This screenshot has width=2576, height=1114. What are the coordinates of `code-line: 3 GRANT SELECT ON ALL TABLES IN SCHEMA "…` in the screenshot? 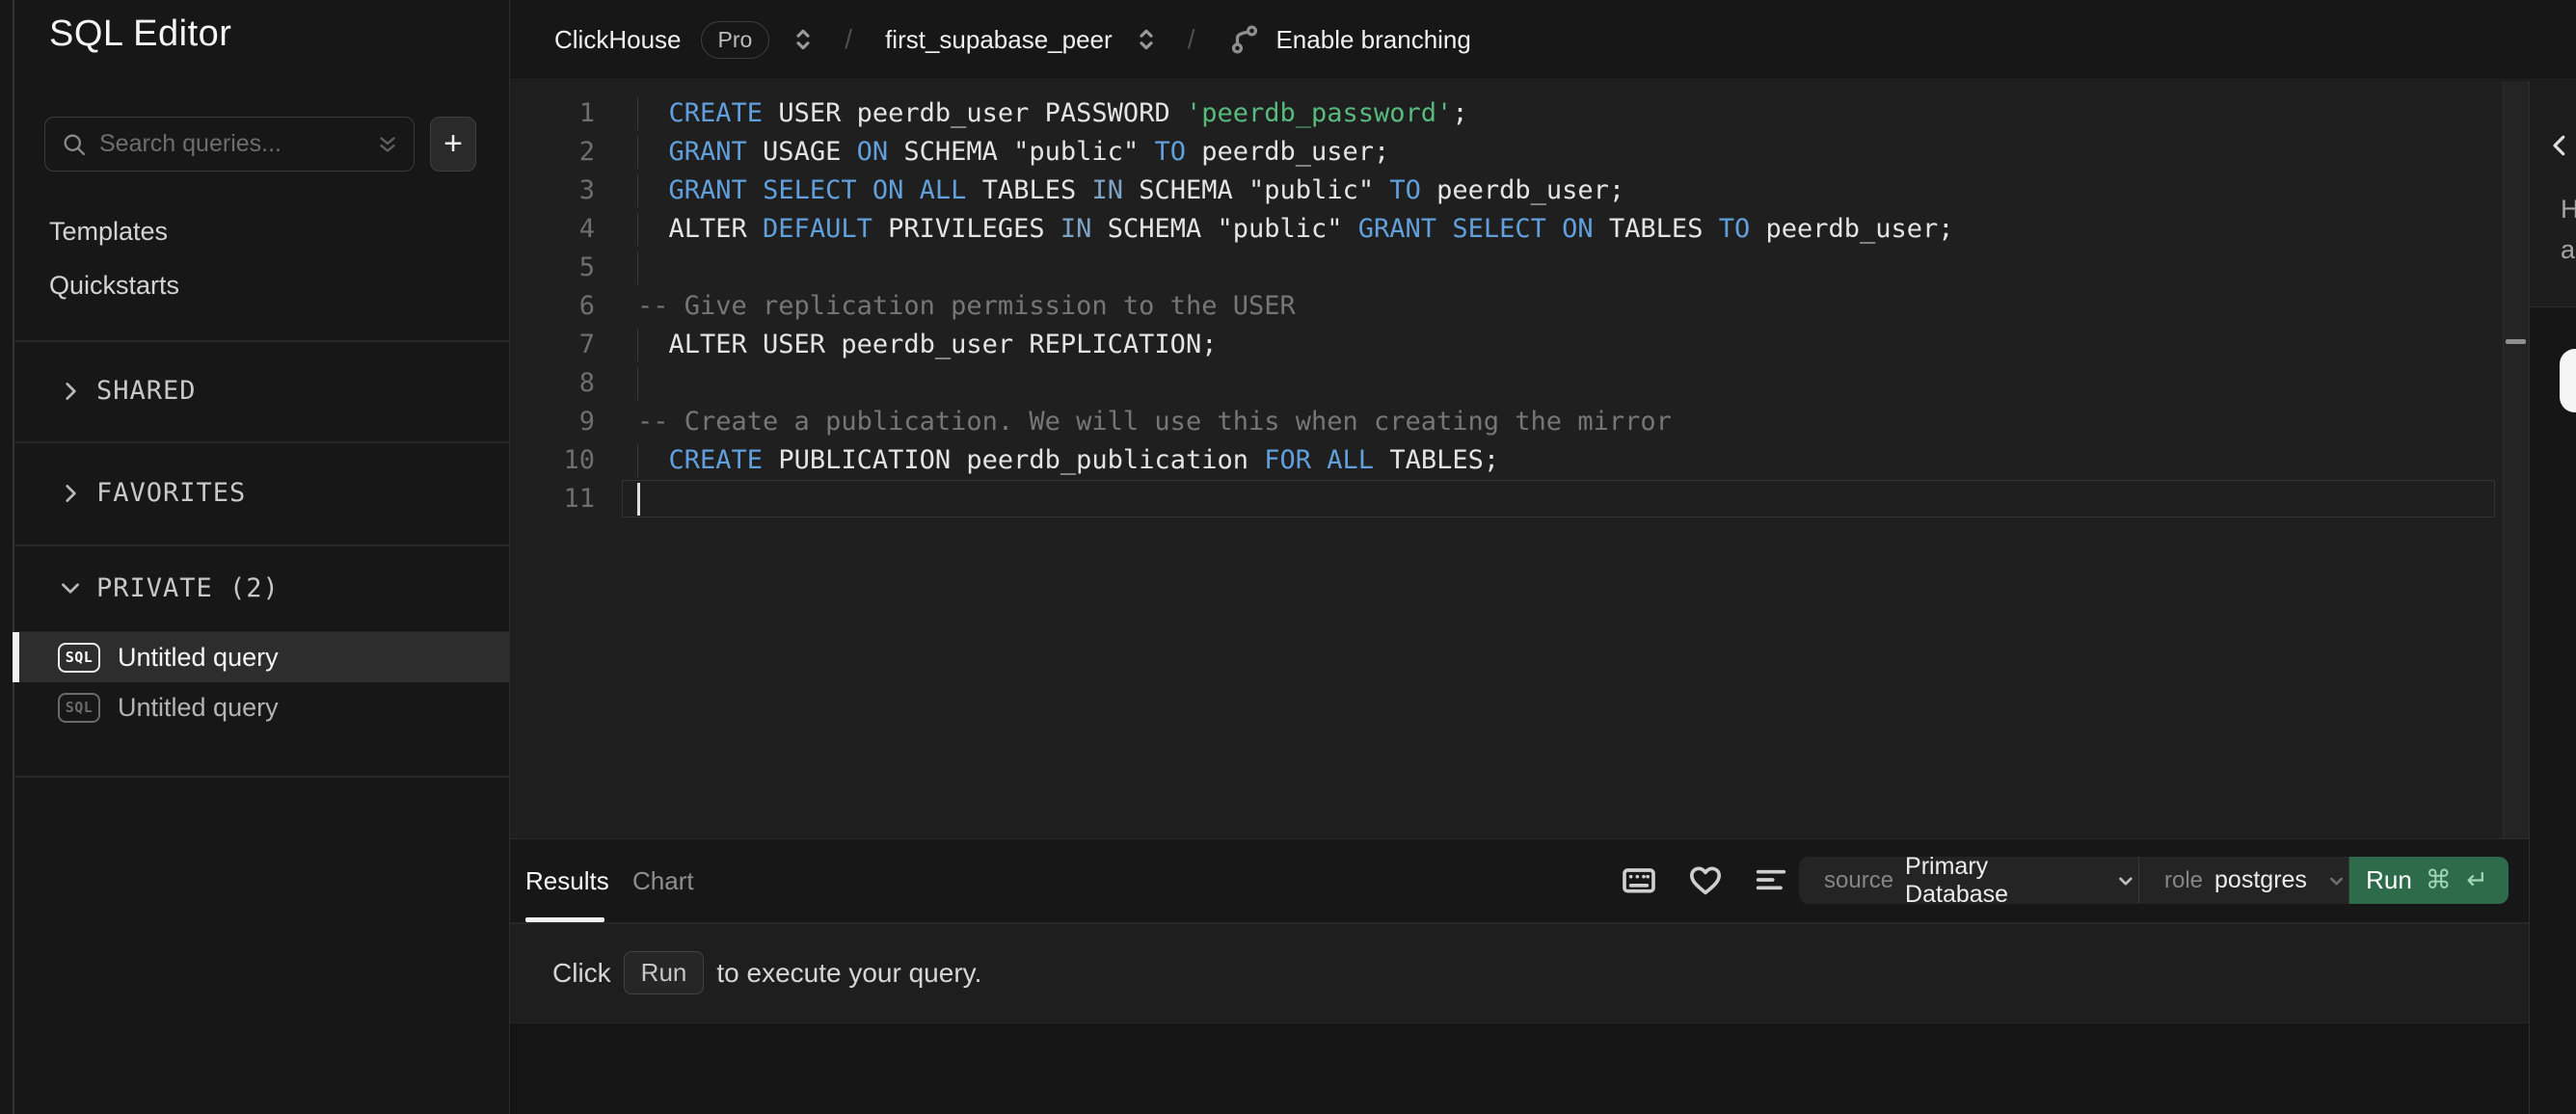 It's located at (1507, 191).